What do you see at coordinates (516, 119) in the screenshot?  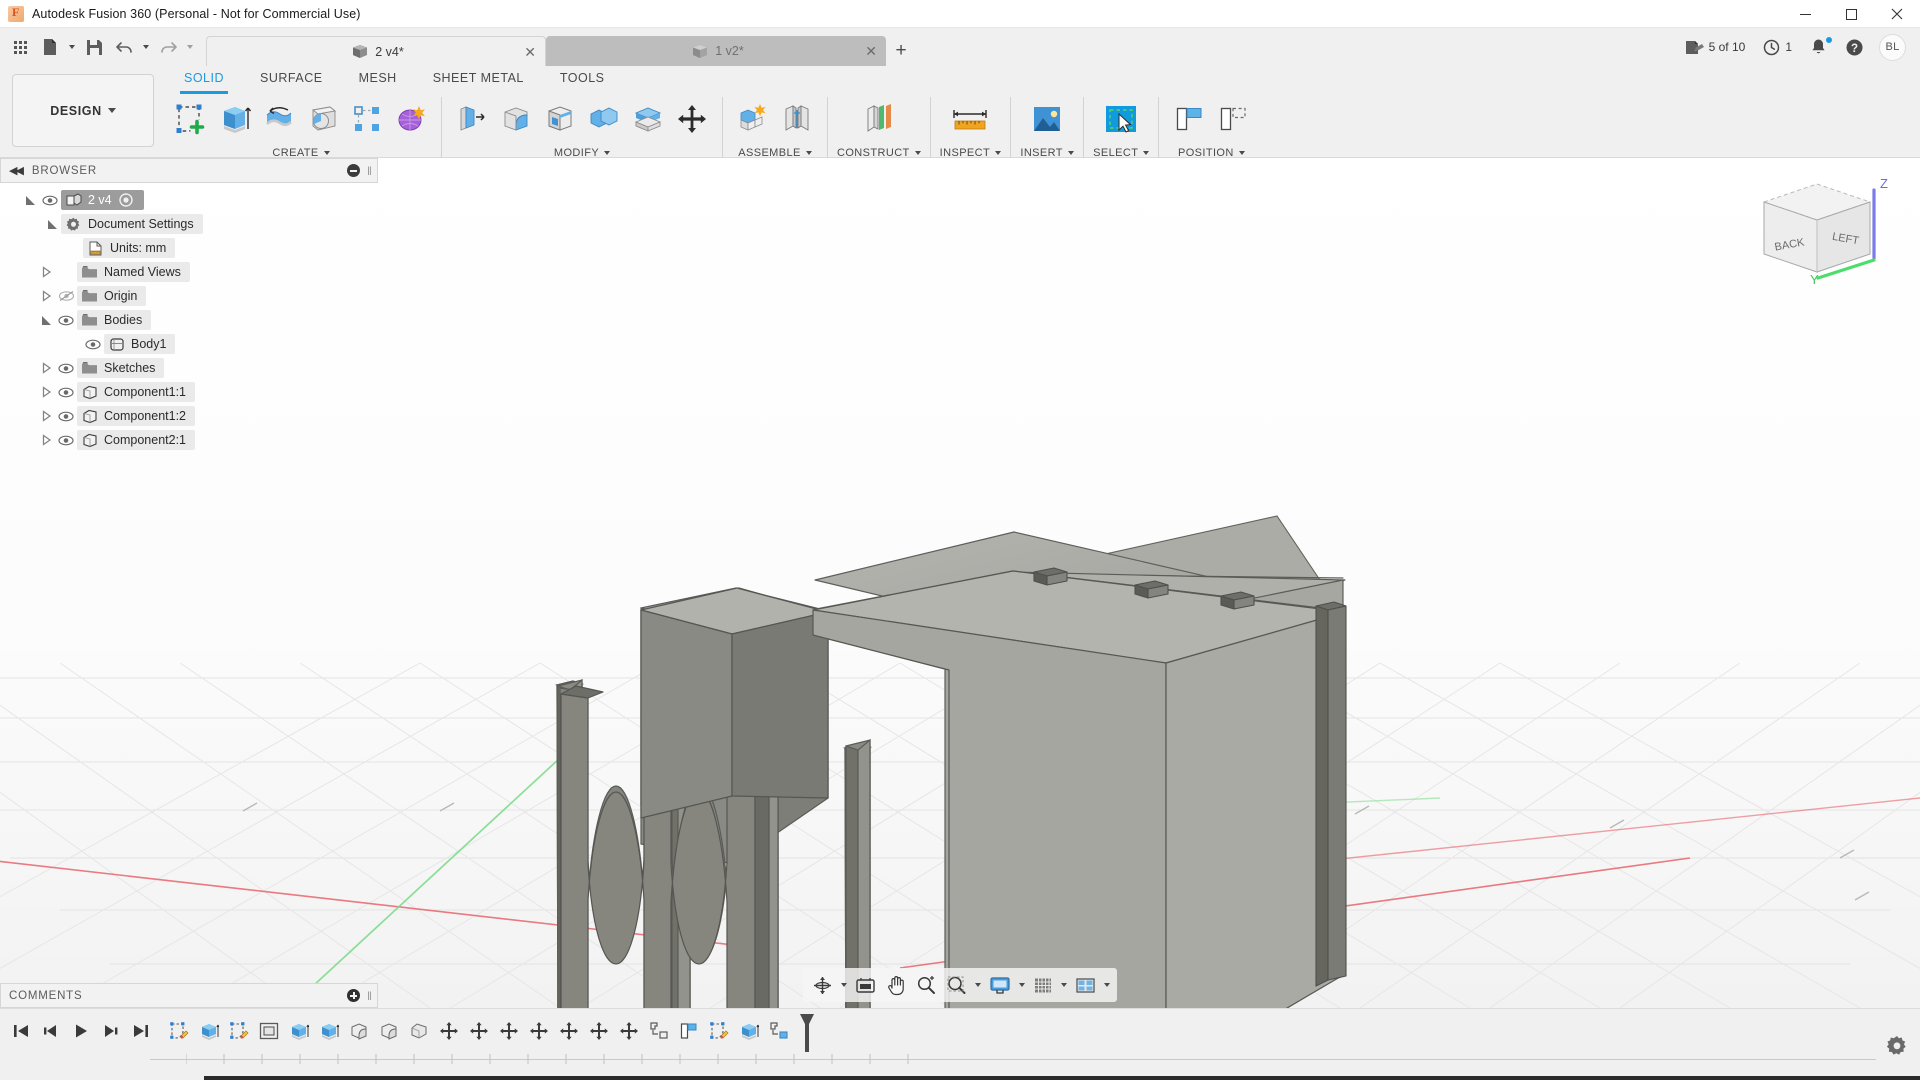 I see `fillet-icon` at bounding box center [516, 119].